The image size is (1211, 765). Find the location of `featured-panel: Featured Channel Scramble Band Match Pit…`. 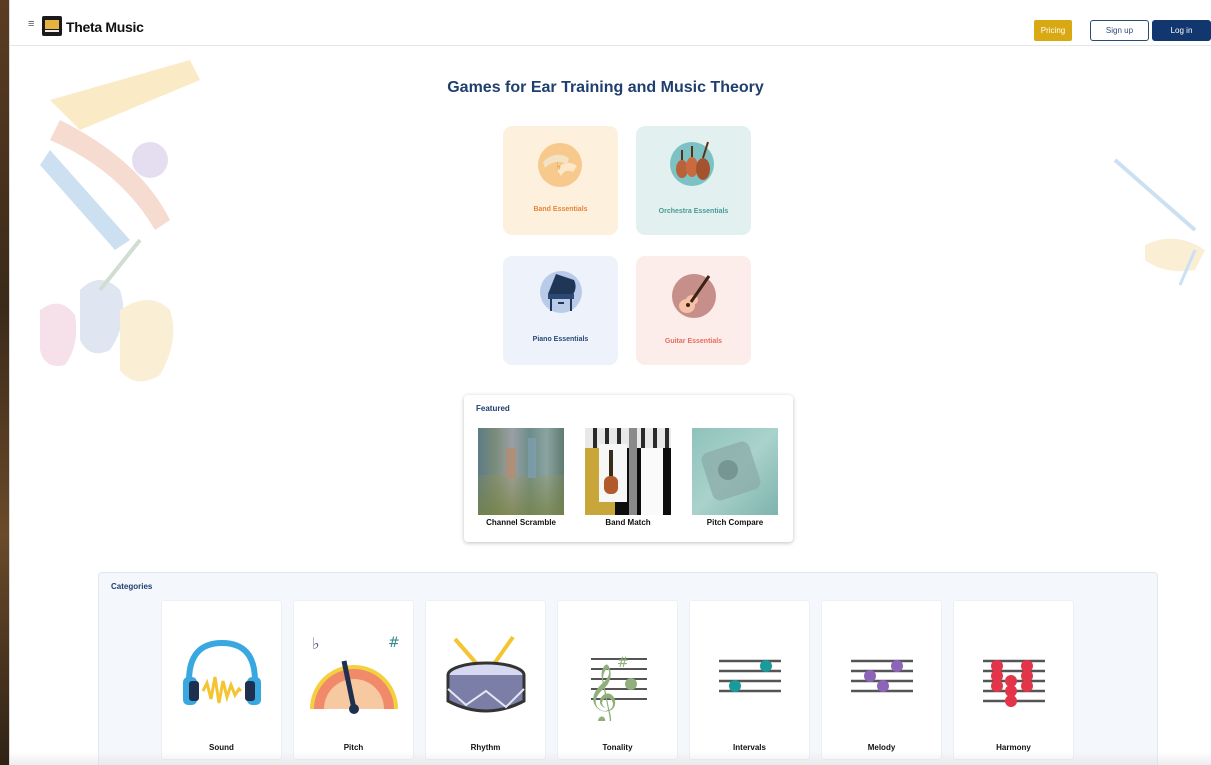

featured-panel: Featured Channel Scramble Band Match Pit… is located at coordinates (628, 468).